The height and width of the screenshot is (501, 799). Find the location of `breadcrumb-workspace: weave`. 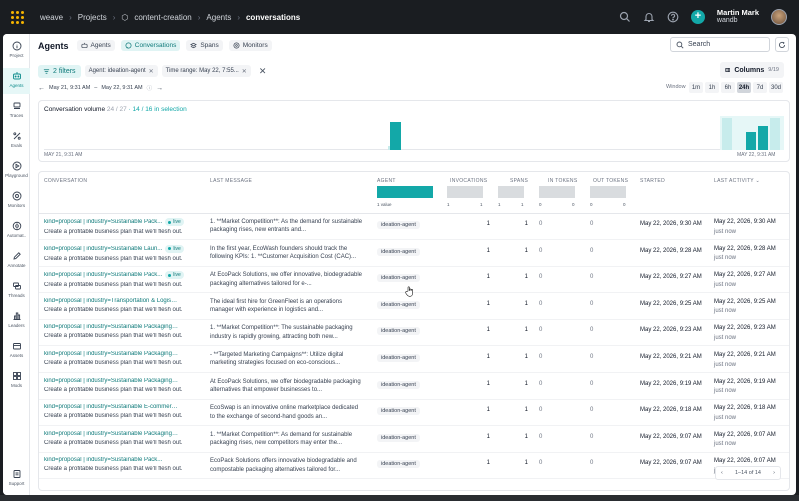

breadcrumb-workspace: weave is located at coordinates (51, 17).